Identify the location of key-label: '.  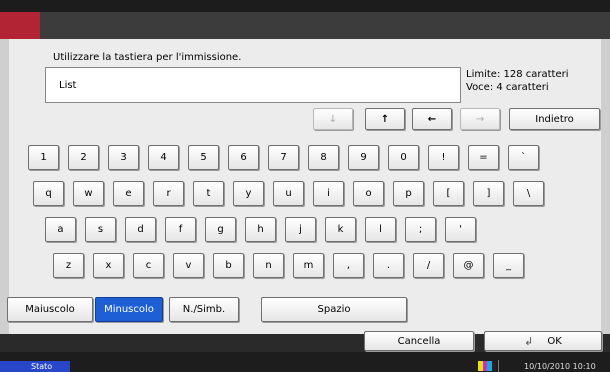
(460, 229).